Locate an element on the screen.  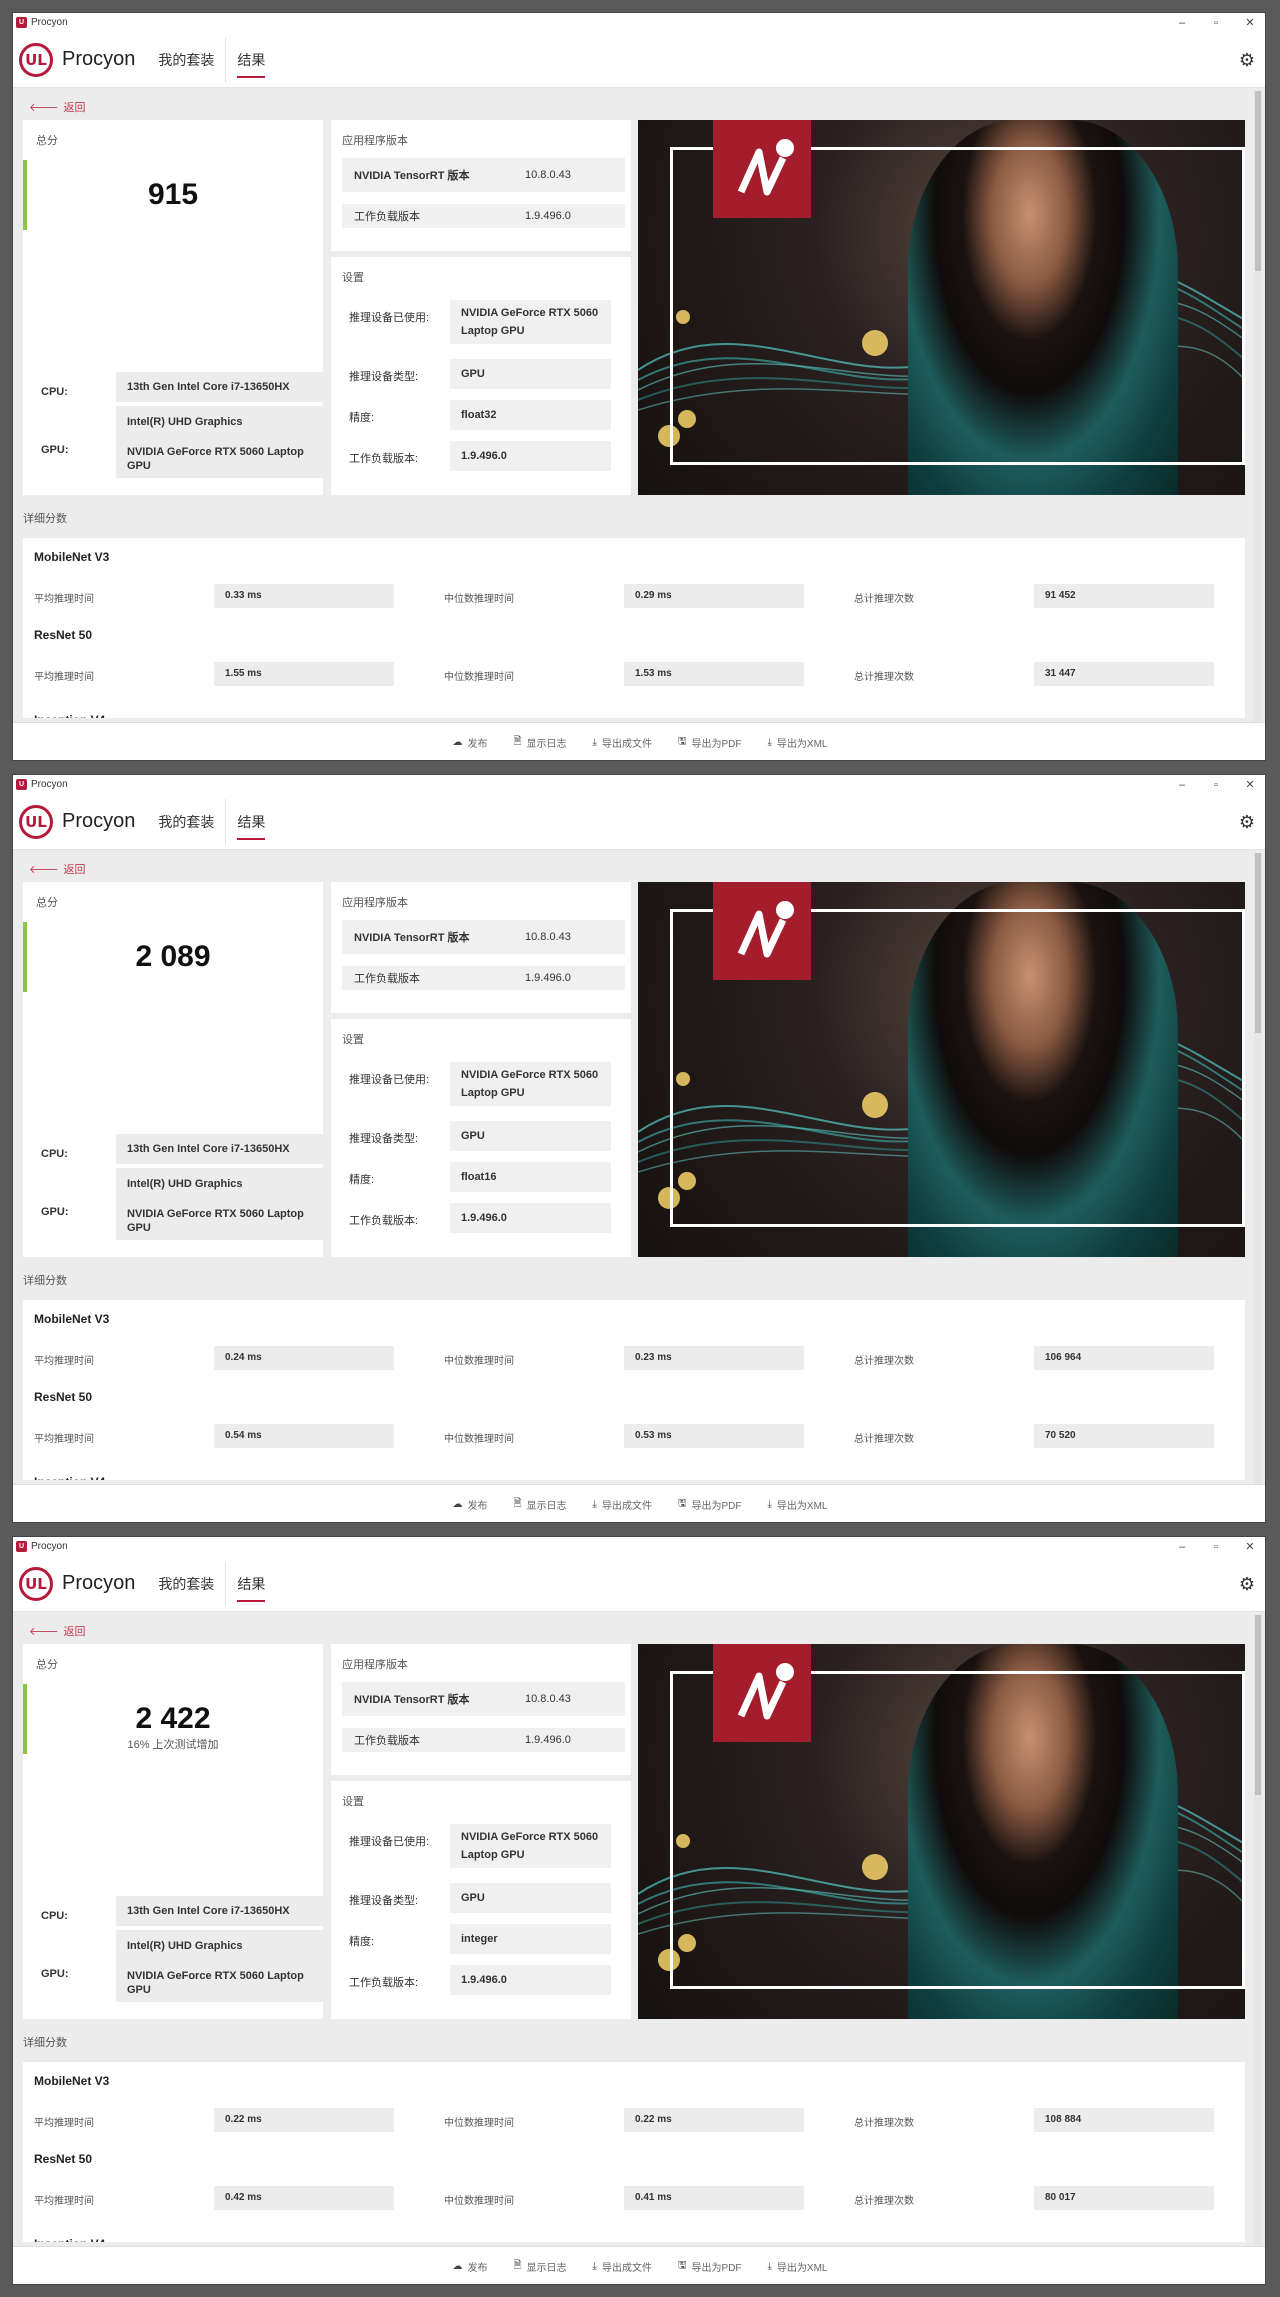
metric-value: 0.22 ms is located at coordinates (304, 2120).